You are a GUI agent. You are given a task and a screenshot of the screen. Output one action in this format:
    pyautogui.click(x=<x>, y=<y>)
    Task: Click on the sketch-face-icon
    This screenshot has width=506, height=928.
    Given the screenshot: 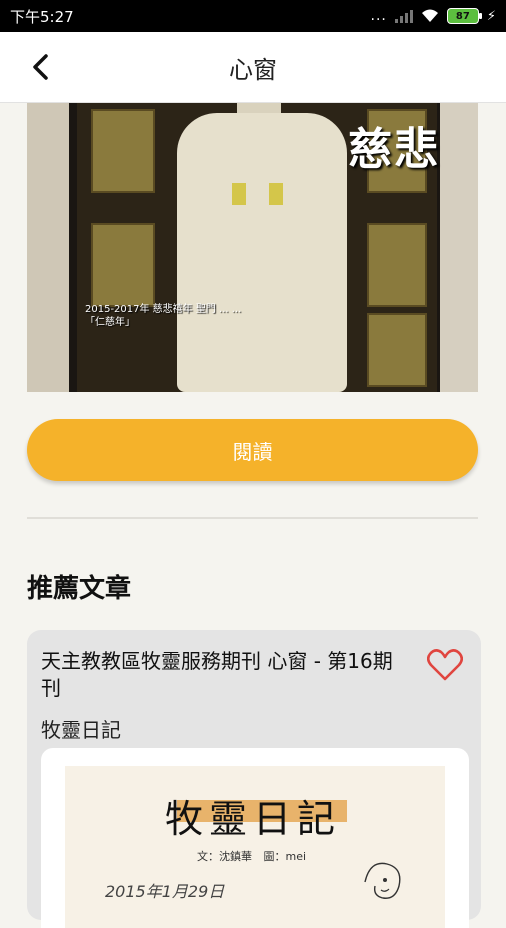 What is the action you would take?
    pyautogui.click(x=382, y=880)
    